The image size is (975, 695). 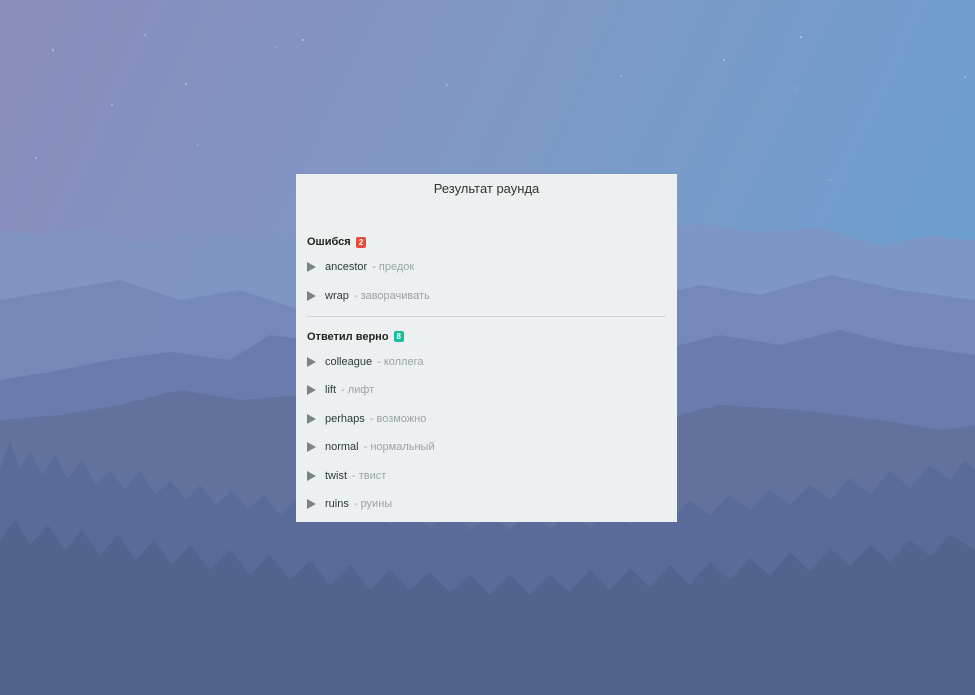 I want to click on word-en: colleague, so click(x=349, y=361).